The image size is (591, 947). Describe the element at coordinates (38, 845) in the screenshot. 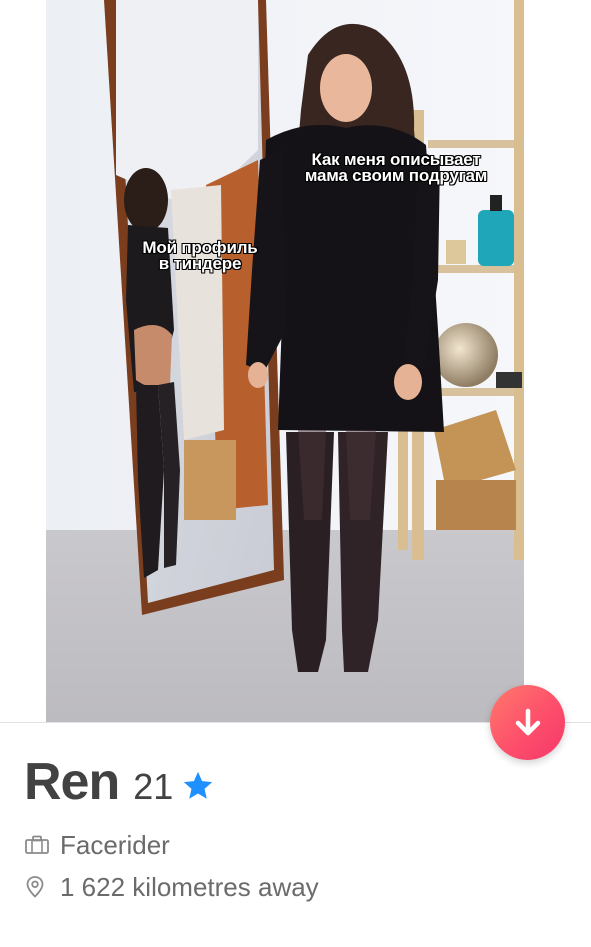

I see `briefcase-icon` at that location.